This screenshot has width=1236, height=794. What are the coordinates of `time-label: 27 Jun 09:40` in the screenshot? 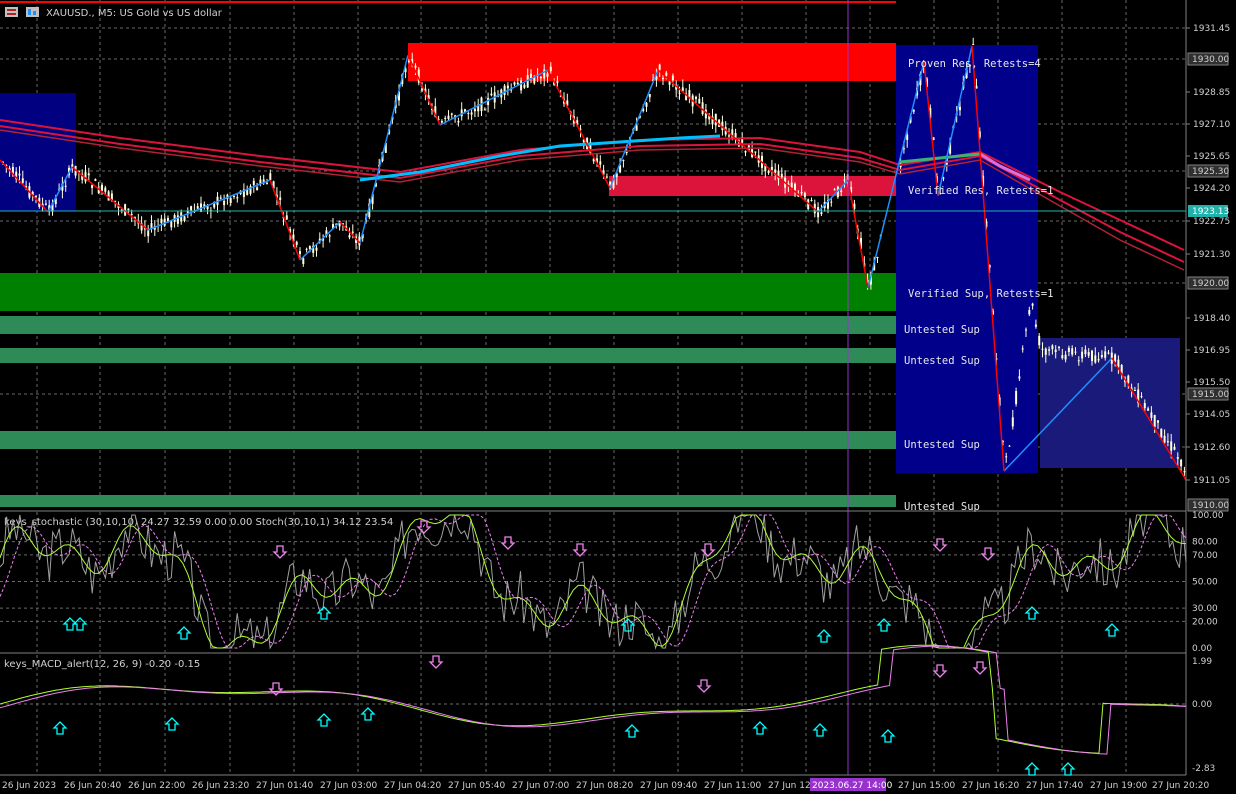 It's located at (668, 786).